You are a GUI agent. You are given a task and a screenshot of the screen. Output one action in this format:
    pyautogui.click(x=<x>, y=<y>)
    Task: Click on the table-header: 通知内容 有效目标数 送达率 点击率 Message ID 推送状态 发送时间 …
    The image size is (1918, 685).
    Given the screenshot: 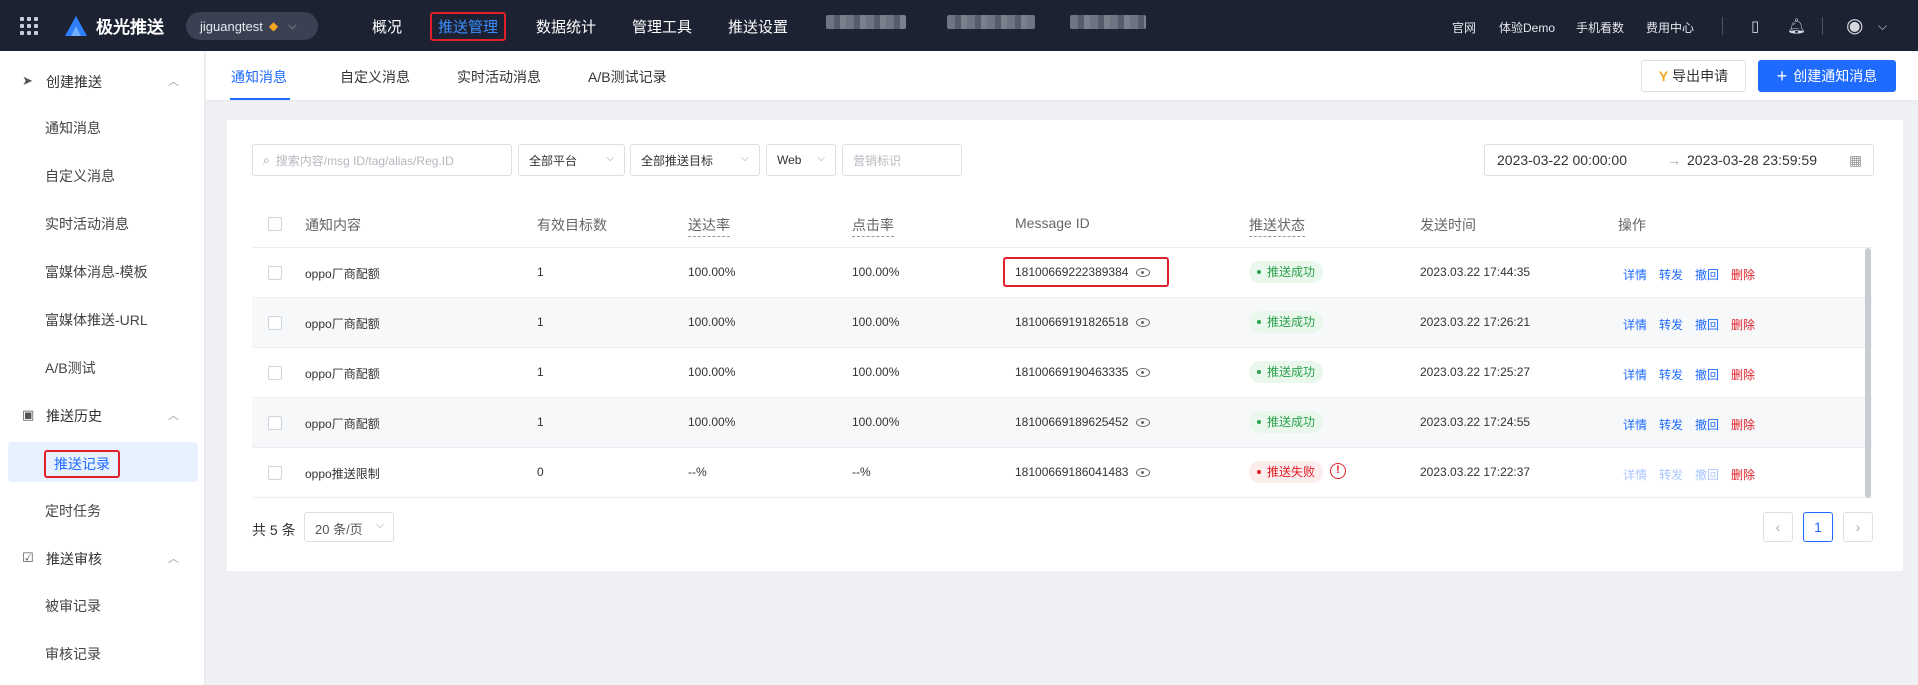 What is the action you would take?
    pyautogui.click(x=1062, y=223)
    